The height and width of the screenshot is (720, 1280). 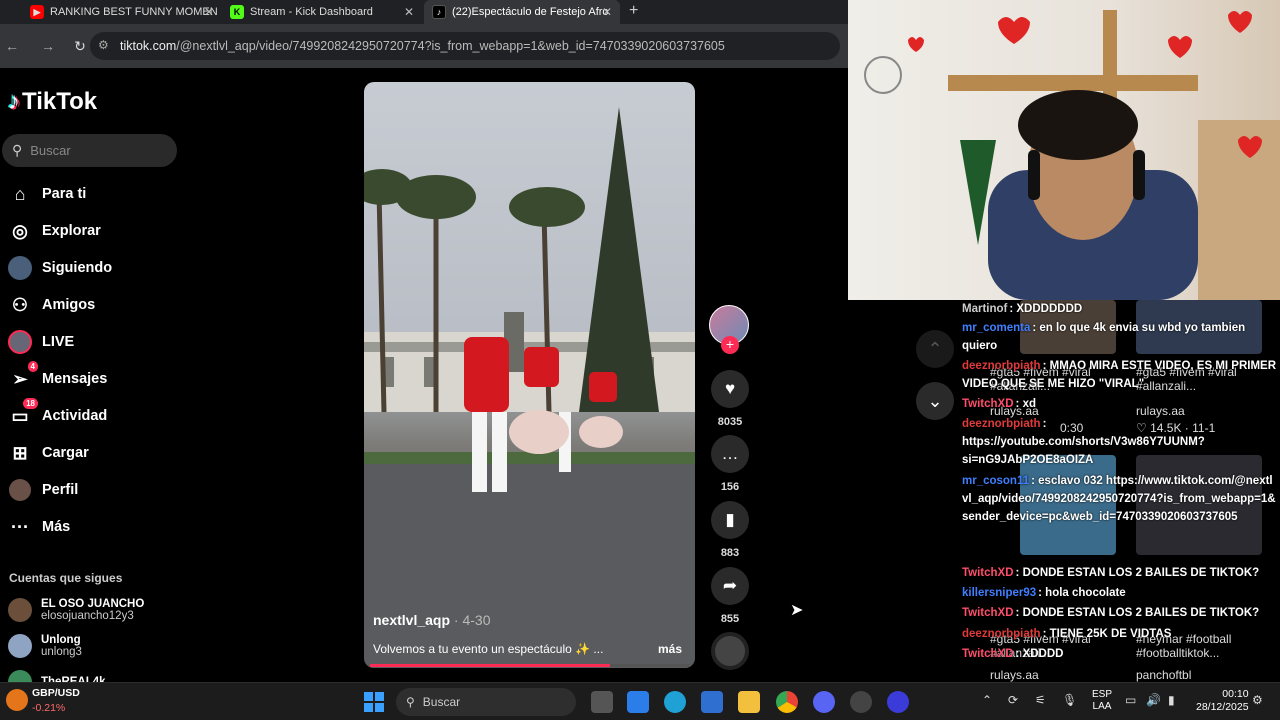 I want to click on tiktok-logo-icon: ♪, so click(x=14, y=101).